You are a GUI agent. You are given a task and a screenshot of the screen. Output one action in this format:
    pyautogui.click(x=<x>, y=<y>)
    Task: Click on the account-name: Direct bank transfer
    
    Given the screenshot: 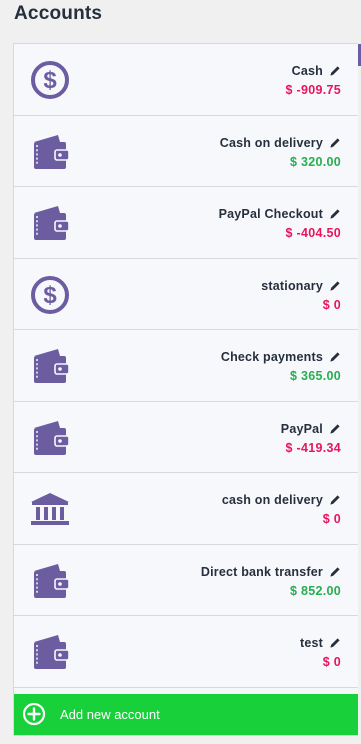 What is the action you would take?
    pyautogui.click(x=261, y=571)
    